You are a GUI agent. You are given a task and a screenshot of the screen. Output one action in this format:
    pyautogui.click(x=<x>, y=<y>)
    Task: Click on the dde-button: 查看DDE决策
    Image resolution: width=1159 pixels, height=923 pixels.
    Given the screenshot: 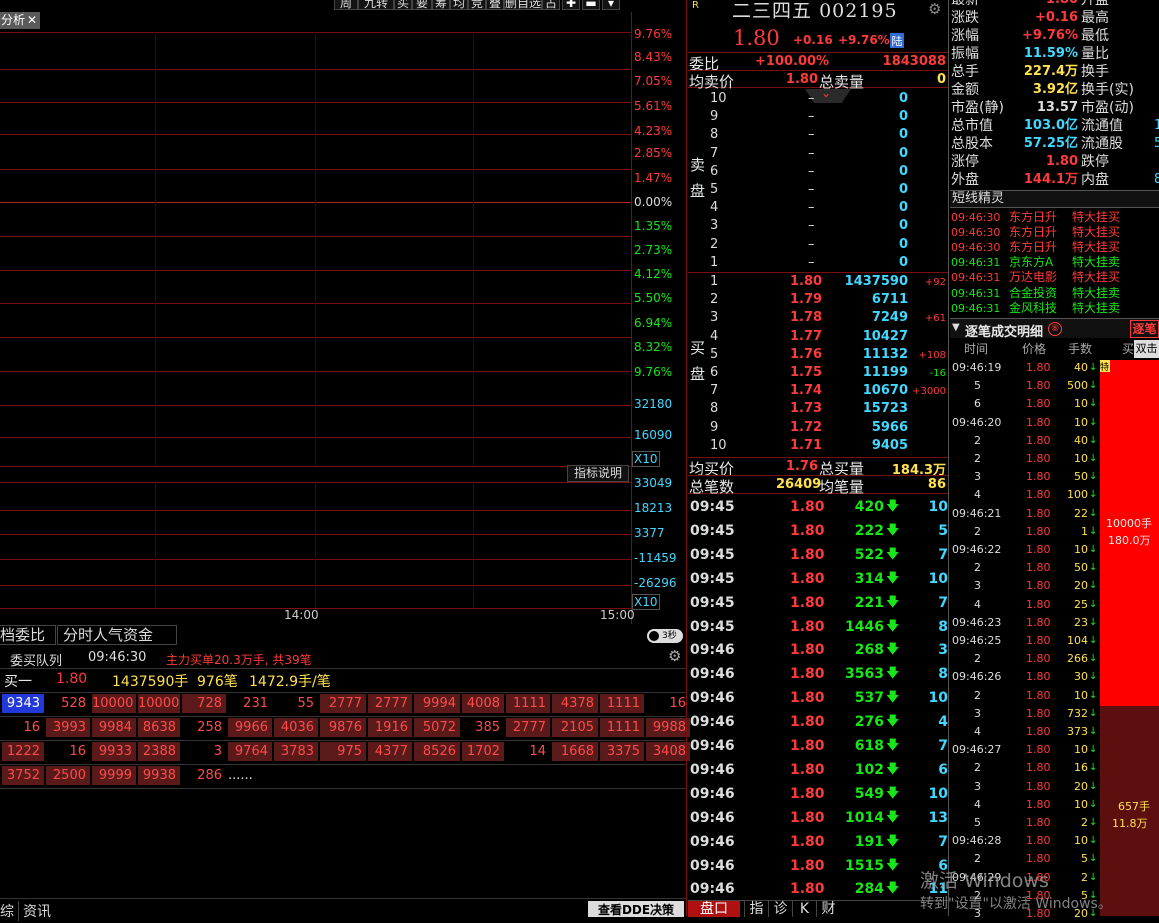 What is the action you would take?
    pyautogui.click(x=636, y=909)
    